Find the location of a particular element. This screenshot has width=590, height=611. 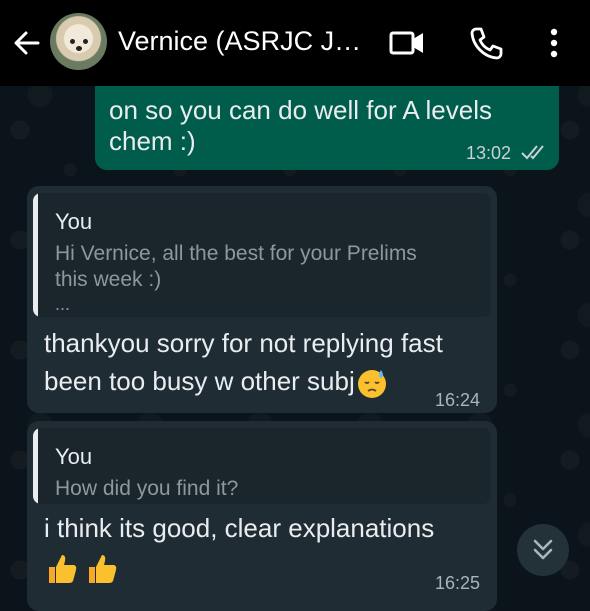

more-vertical-icon is located at coordinates (554, 43).